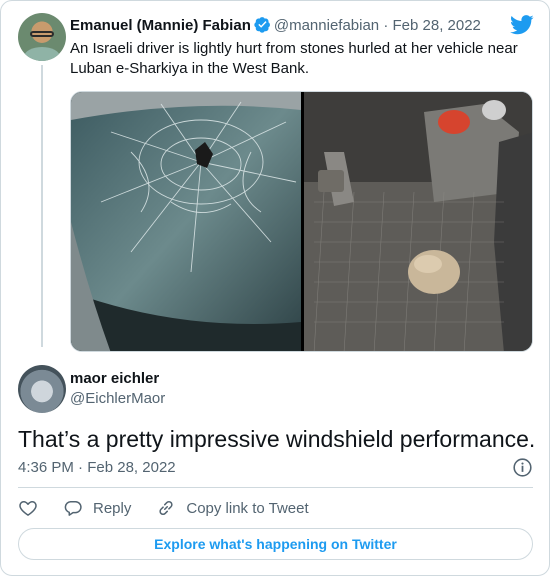 The image size is (550, 576). I want to click on reply-label: Reply, so click(112, 508).